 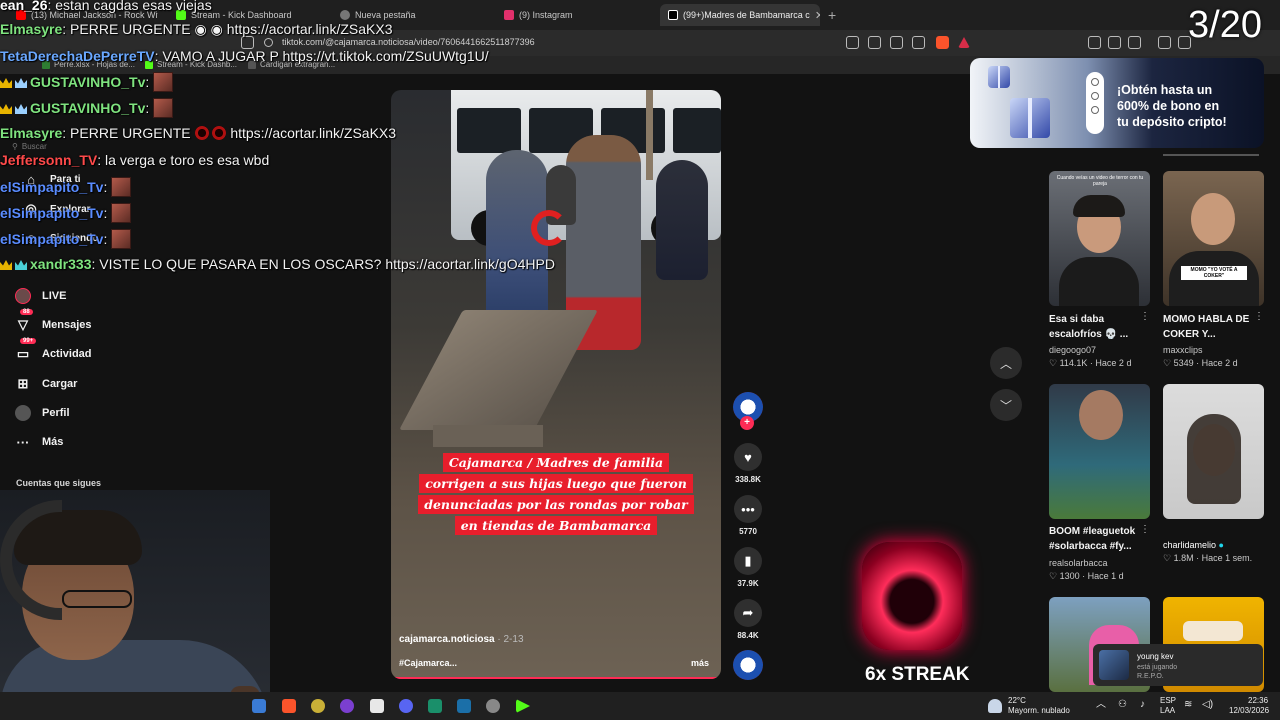 What do you see at coordinates (1101, 705) in the screenshot?
I see `chevron-up-icon: ︿` at bounding box center [1101, 705].